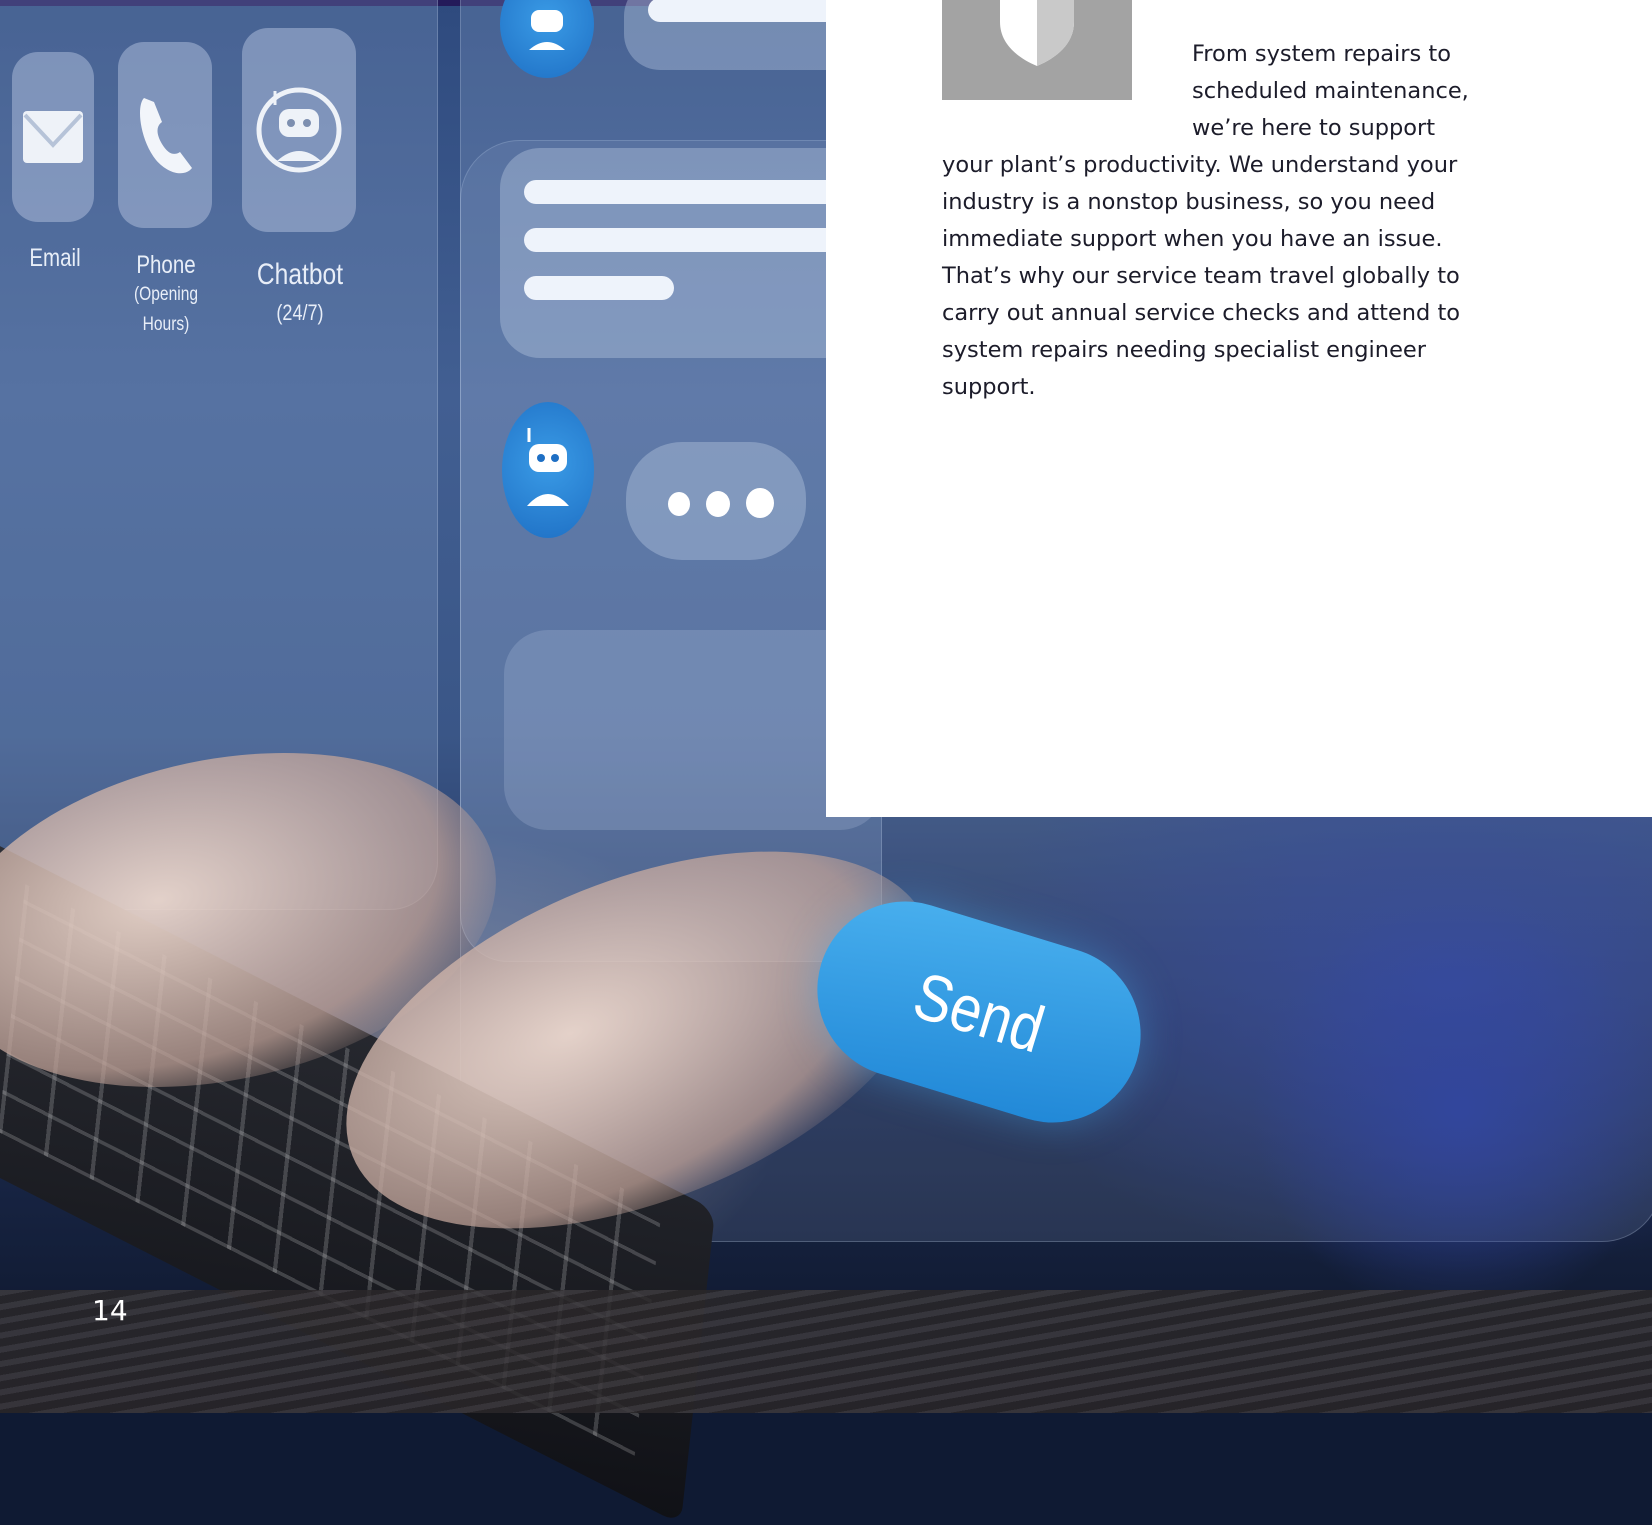  What do you see at coordinates (690, 253) in the screenshot?
I see `message-bubble` at bounding box center [690, 253].